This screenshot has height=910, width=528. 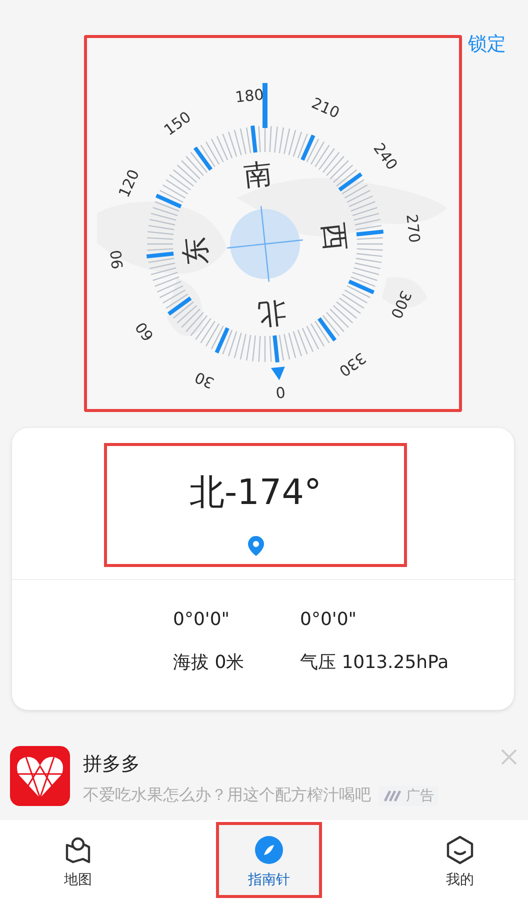 I want to click on scale-label: 30, so click(x=204, y=380).